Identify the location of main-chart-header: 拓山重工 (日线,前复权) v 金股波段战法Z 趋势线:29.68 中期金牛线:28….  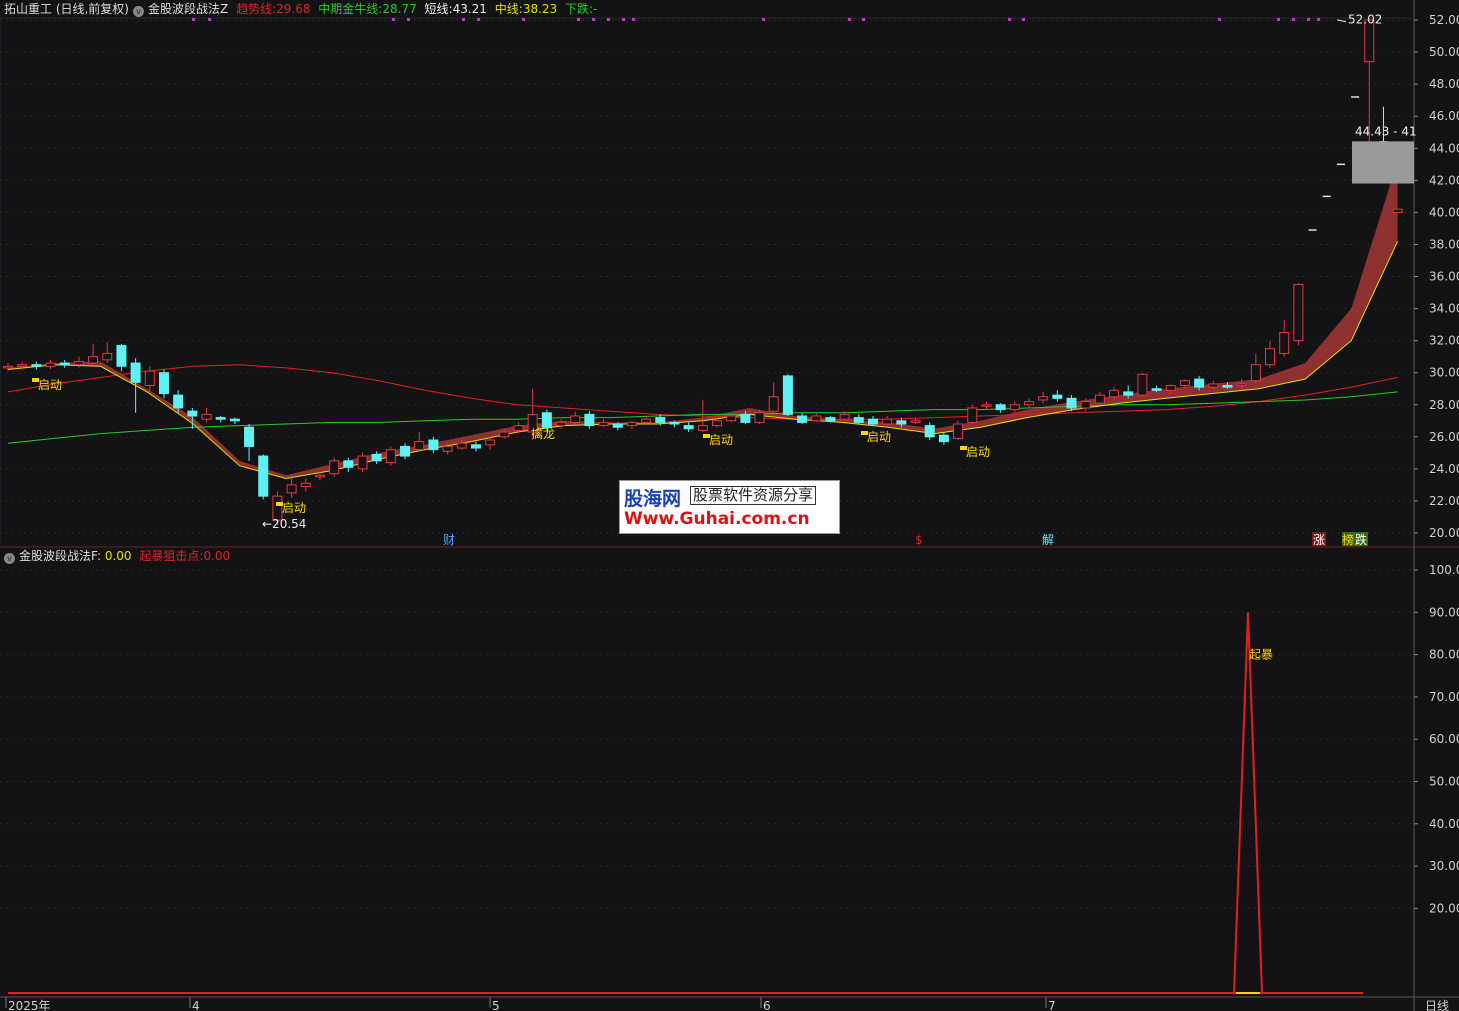
(302, 9).